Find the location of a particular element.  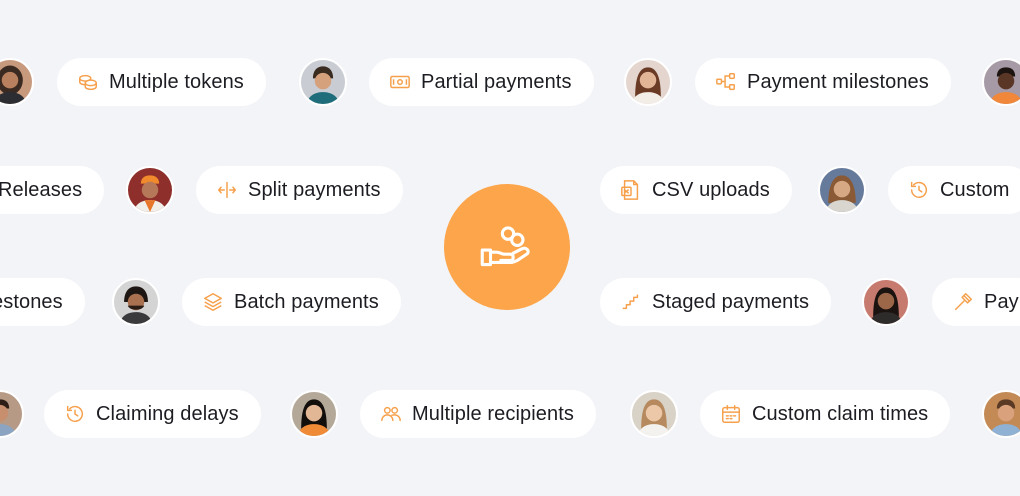

pill-partial-payments: Partial payments is located at coordinates (481, 82).